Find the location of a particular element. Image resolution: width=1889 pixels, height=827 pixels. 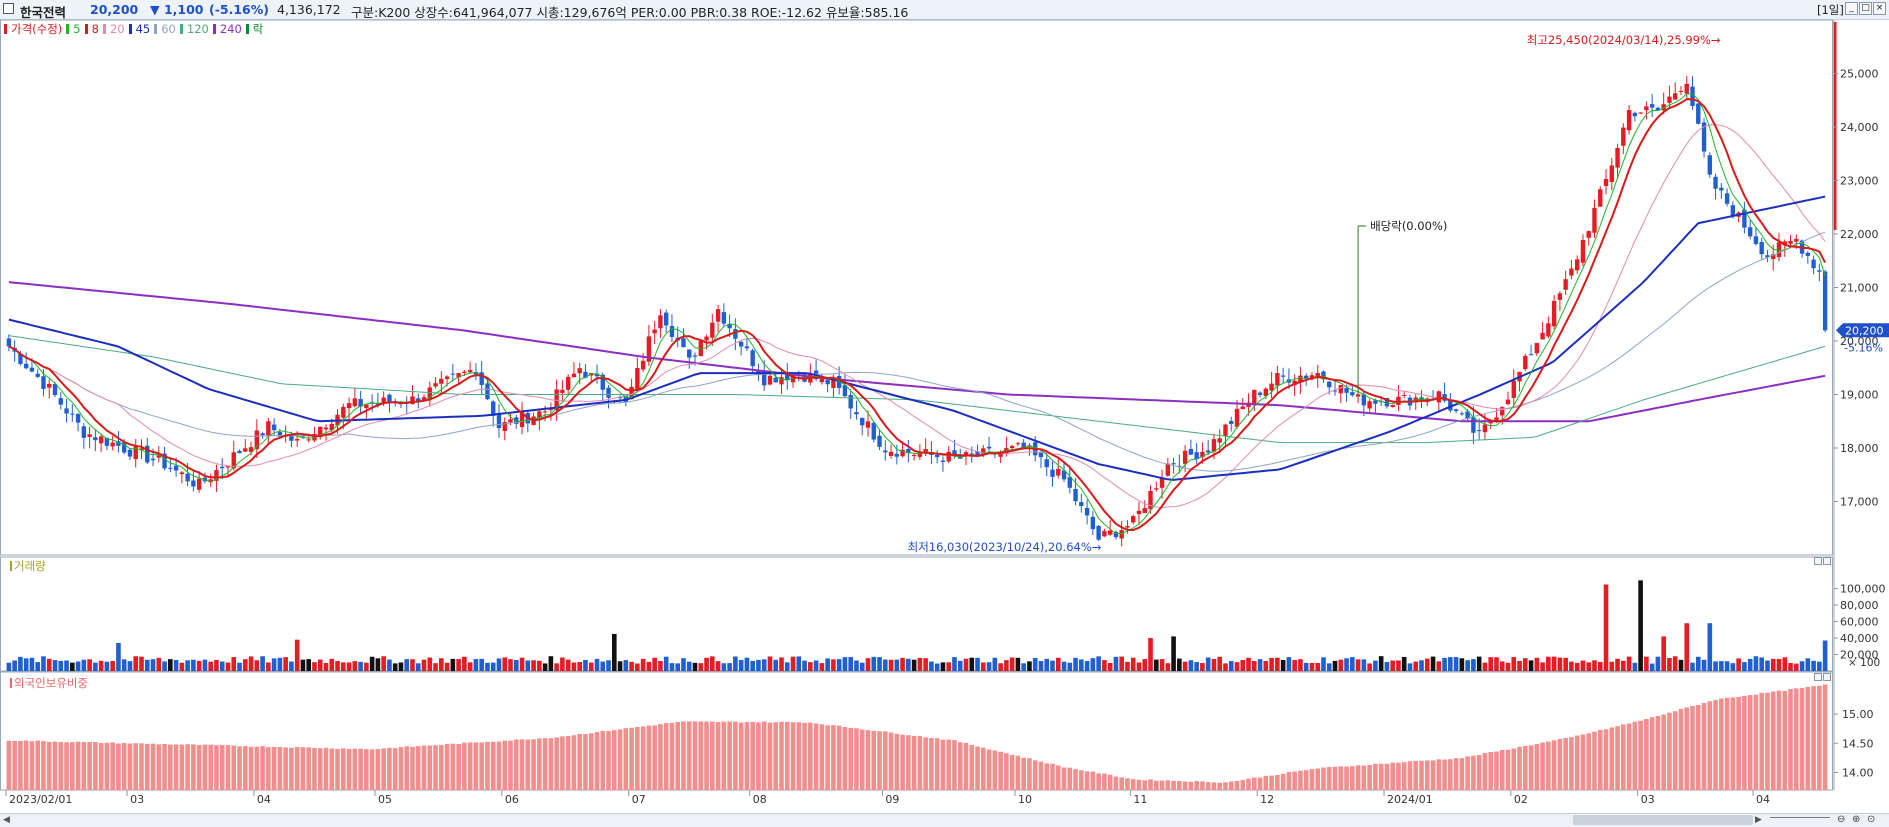

x-tick-label-14: 04 is located at coordinates (1763, 799).